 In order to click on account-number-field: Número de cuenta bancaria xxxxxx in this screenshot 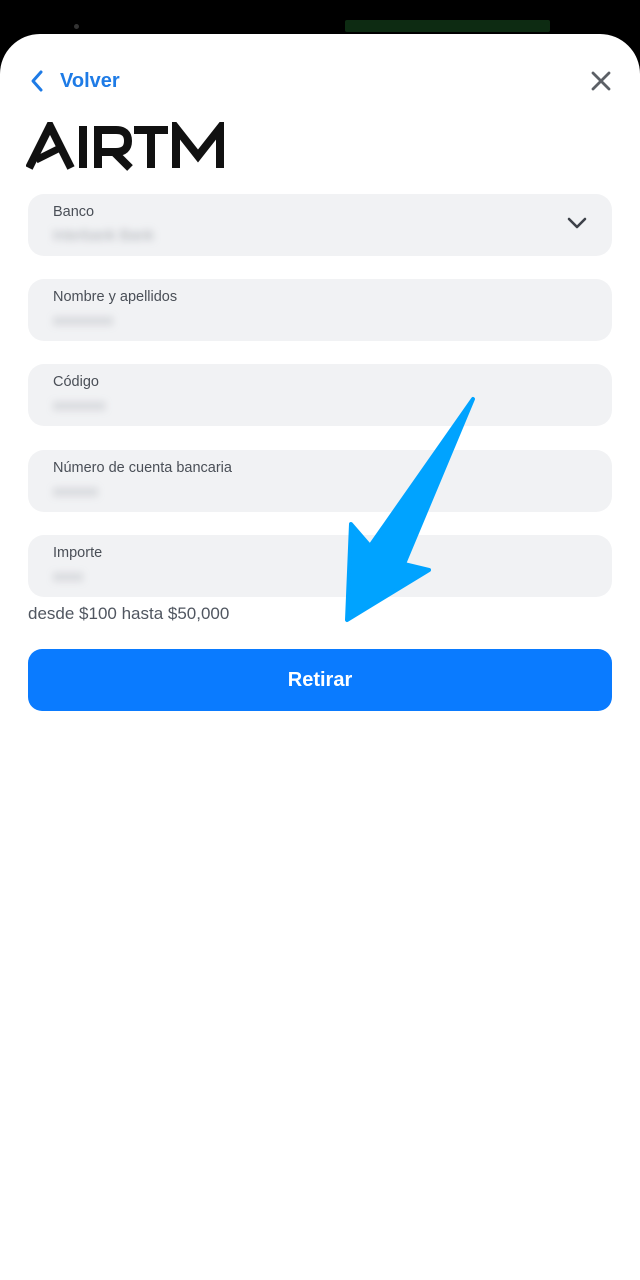, I will do `click(320, 481)`.